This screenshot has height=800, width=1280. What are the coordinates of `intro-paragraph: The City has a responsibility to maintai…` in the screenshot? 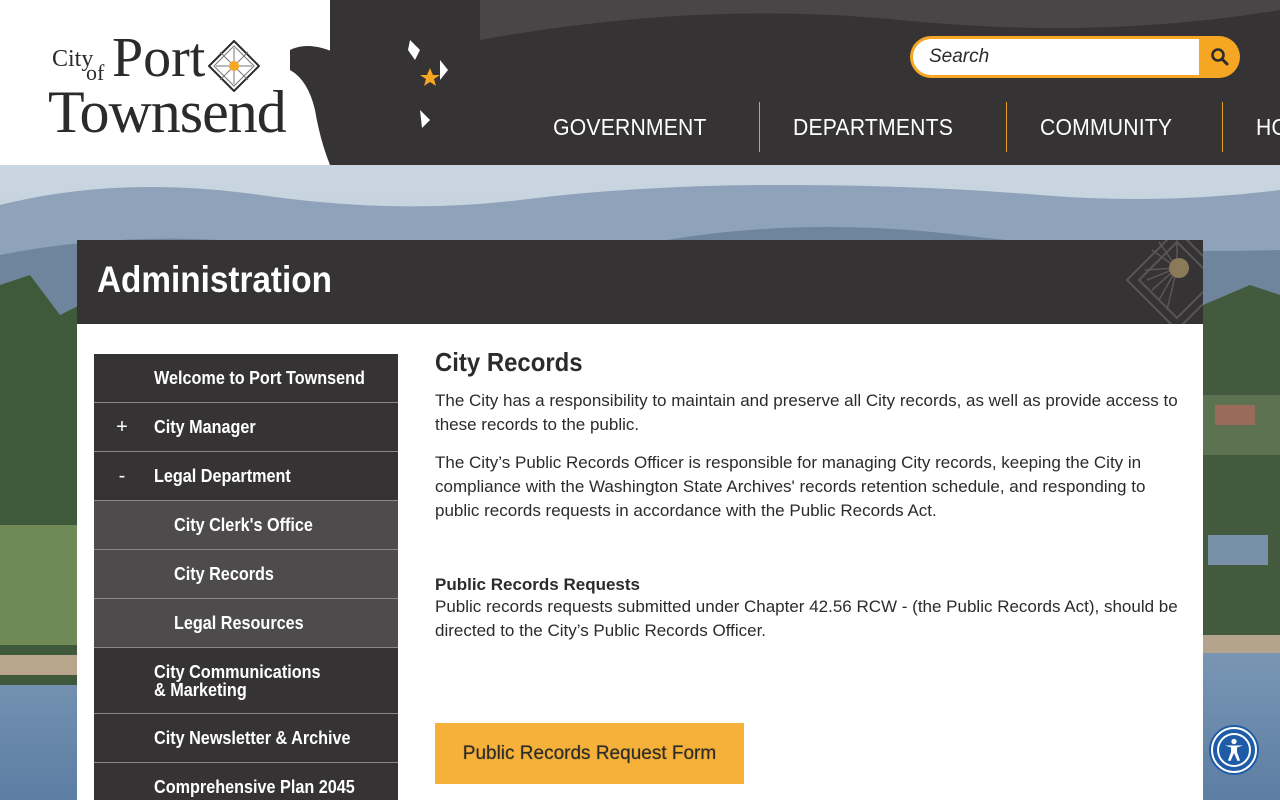 It's located at (806, 412).